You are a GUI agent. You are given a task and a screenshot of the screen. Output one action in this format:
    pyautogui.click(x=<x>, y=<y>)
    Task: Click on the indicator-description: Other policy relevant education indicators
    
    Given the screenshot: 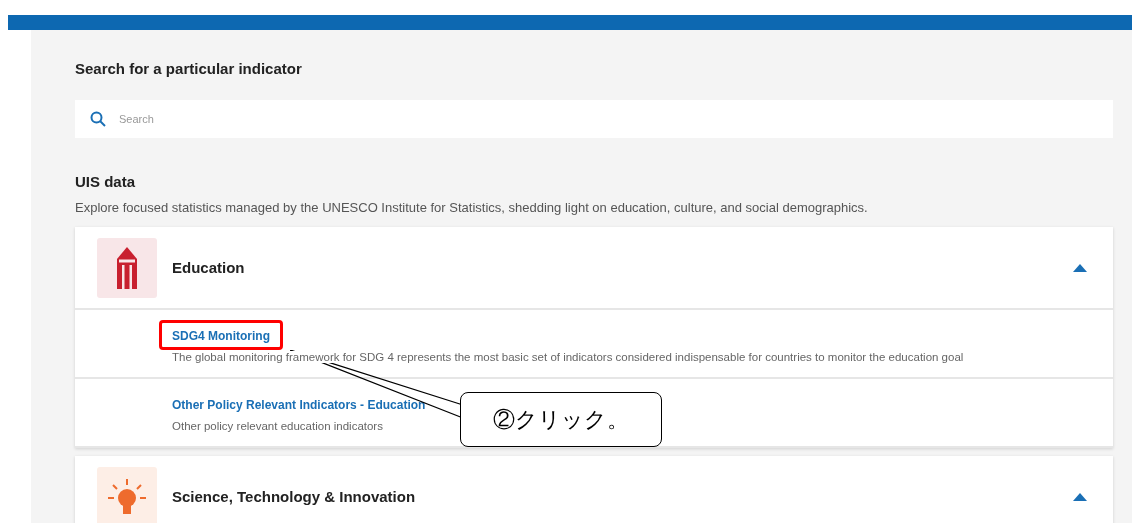 What is the action you would take?
    pyautogui.click(x=277, y=426)
    